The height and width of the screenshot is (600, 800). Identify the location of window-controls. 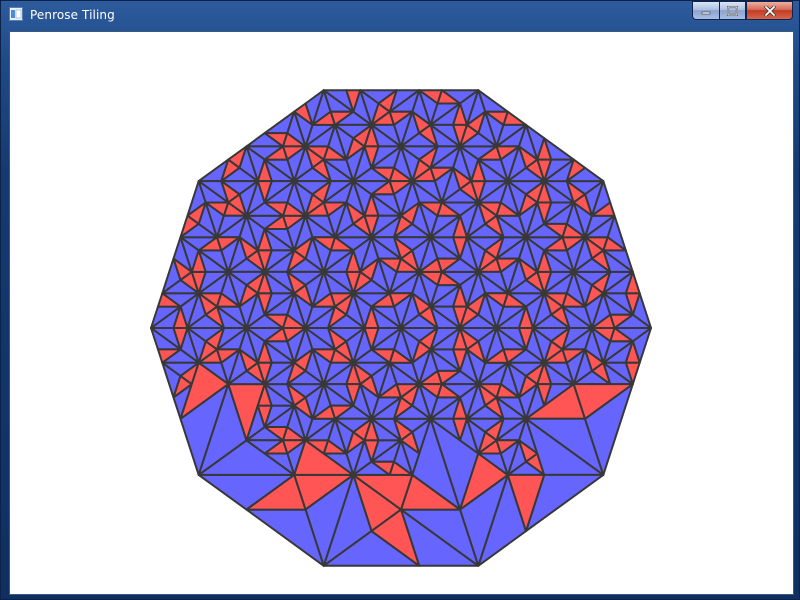
(742, 11).